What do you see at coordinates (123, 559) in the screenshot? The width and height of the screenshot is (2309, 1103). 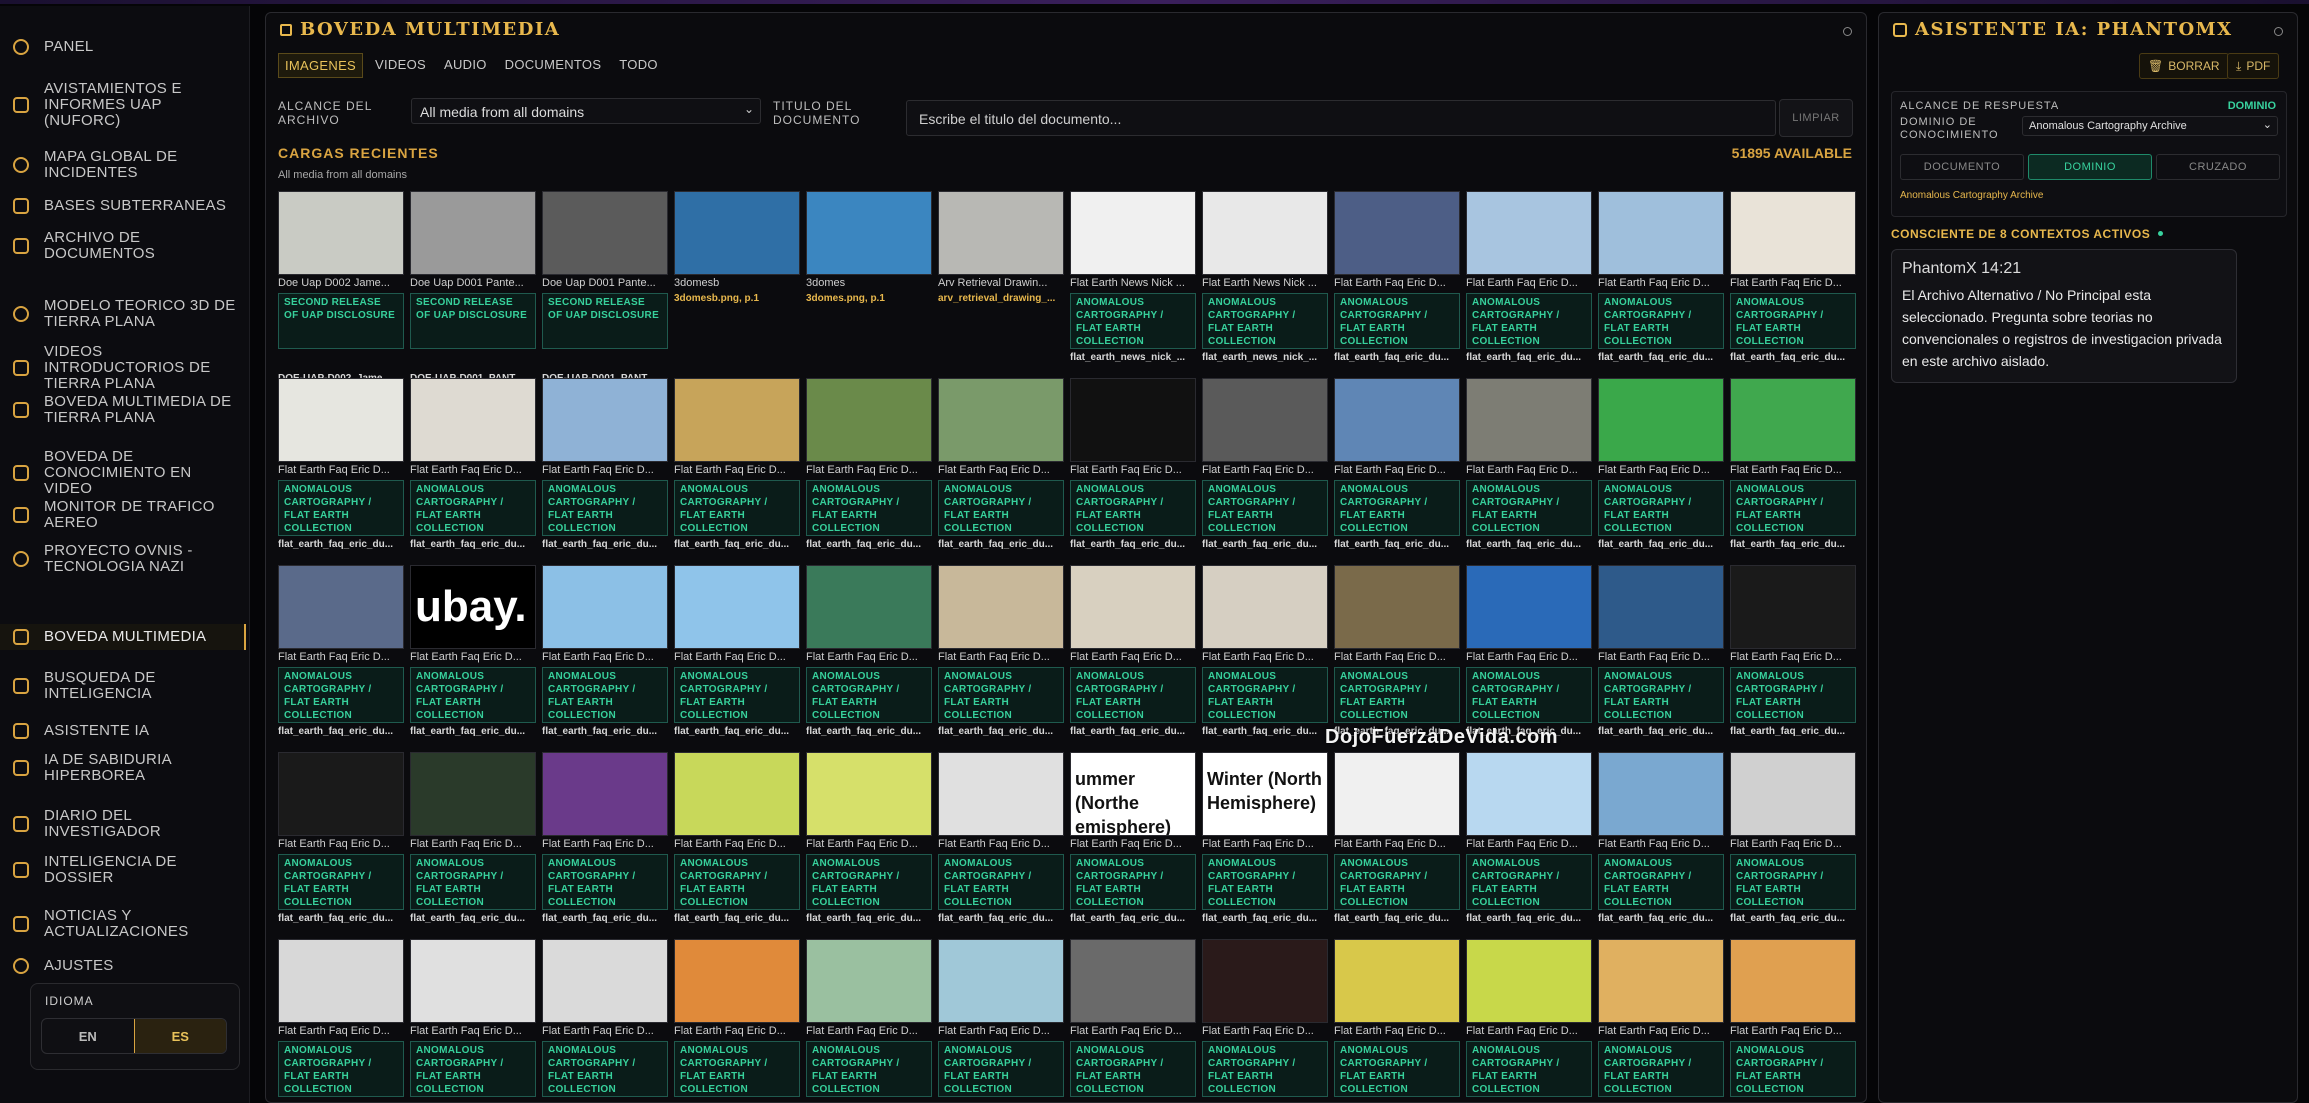 I see `sidebar-item-11: PROYECTO OVNIS - TECNOLOGIA NAZI` at bounding box center [123, 559].